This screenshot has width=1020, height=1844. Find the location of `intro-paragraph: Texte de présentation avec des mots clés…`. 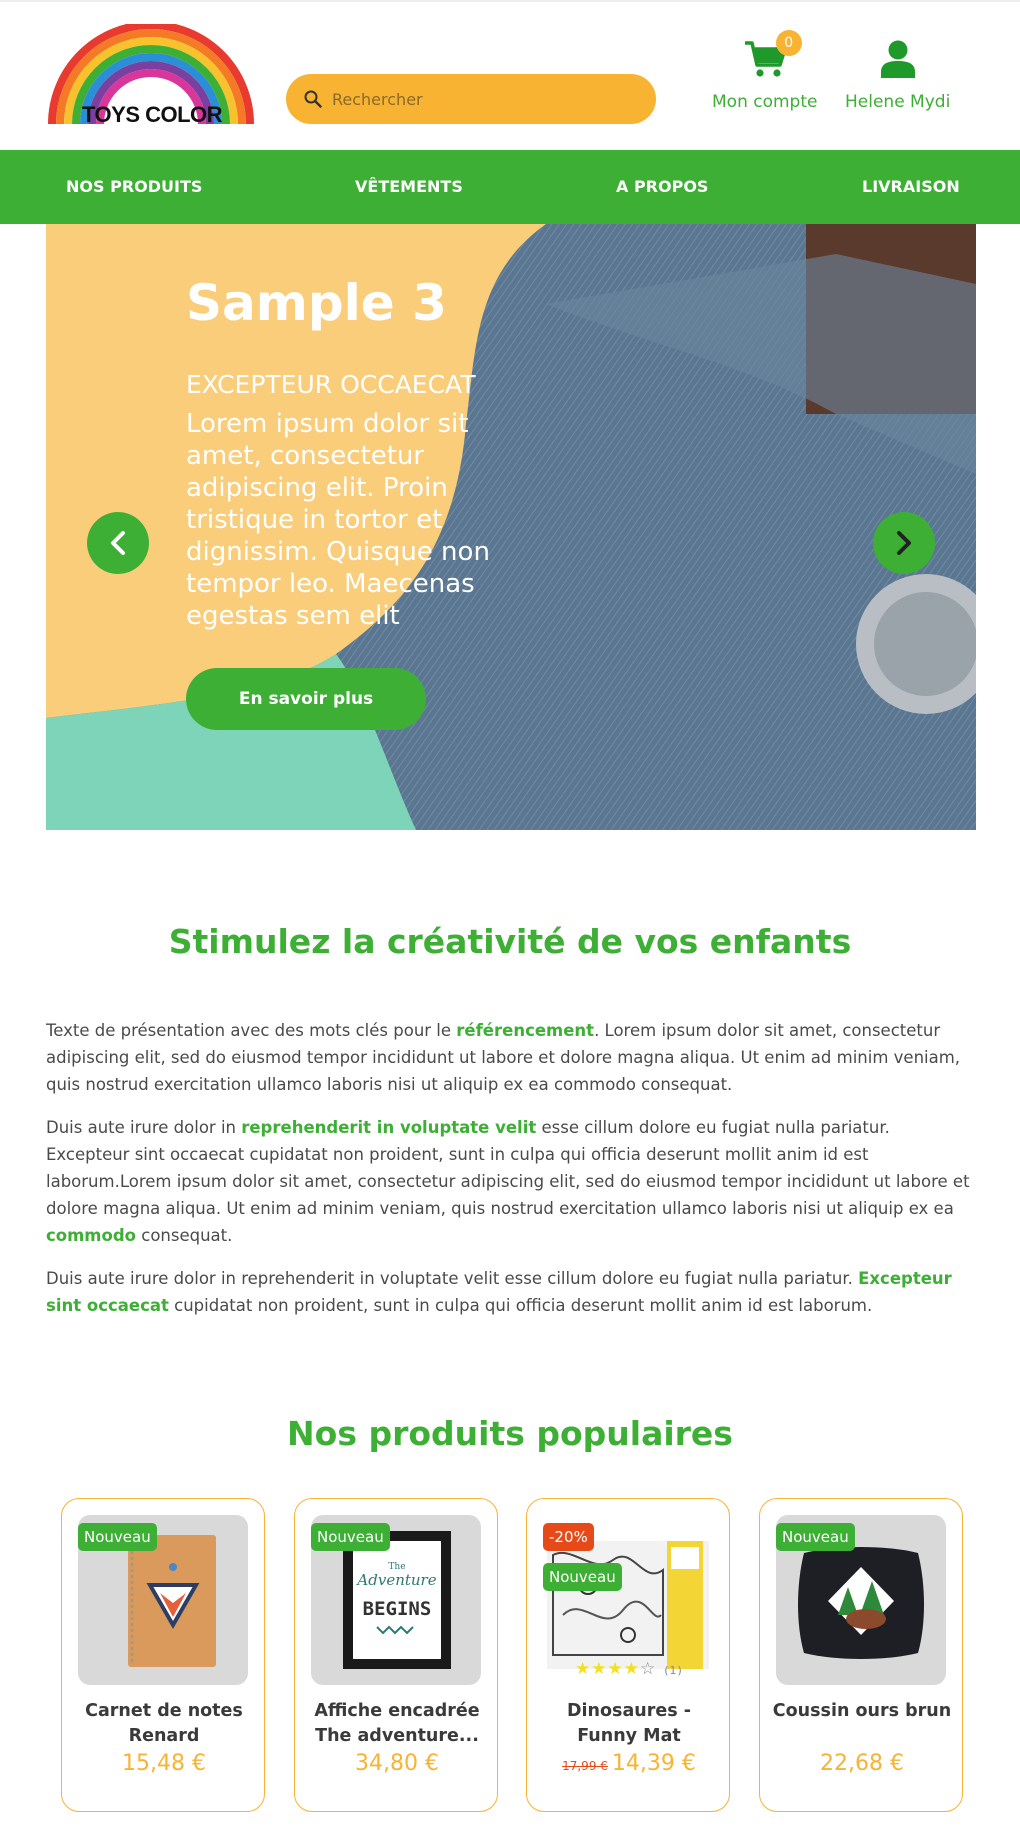

intro-paragraph: Texte de présentation avec des mots clés… is located at coordinates (511, 1057).